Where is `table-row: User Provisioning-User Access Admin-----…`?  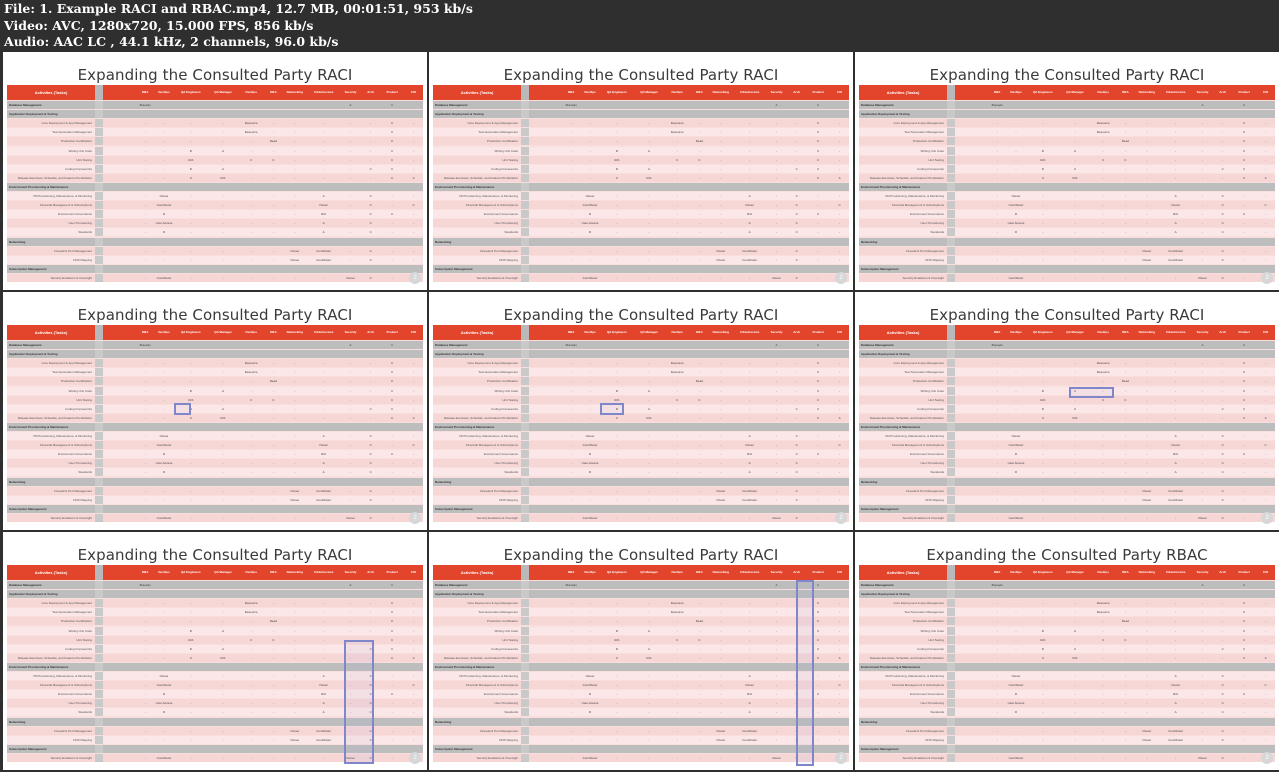
table-row: User Provisioning-User Access Admin-----… is located at coordinates (215, 466).